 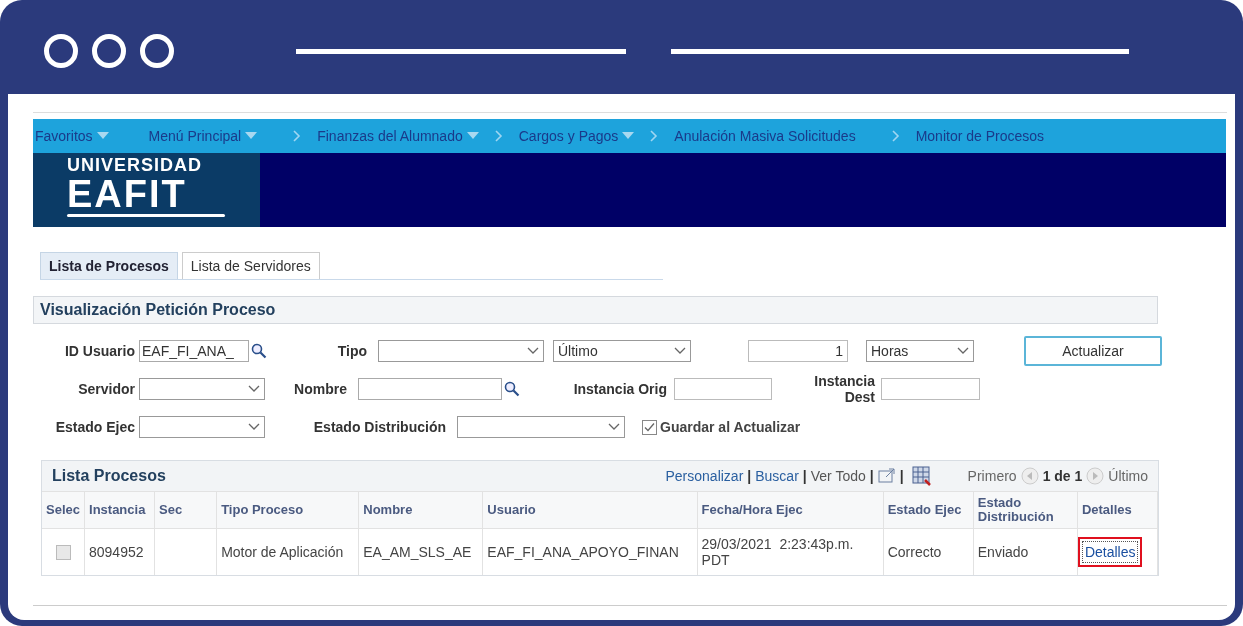 I want to click on grid-link: Personalizar, so click(x=704, y=476).